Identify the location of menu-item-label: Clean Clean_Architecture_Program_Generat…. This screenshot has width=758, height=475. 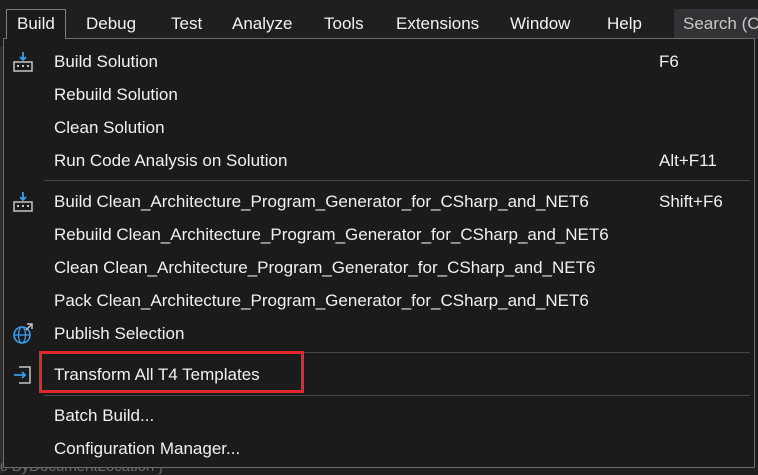
(325, 267).